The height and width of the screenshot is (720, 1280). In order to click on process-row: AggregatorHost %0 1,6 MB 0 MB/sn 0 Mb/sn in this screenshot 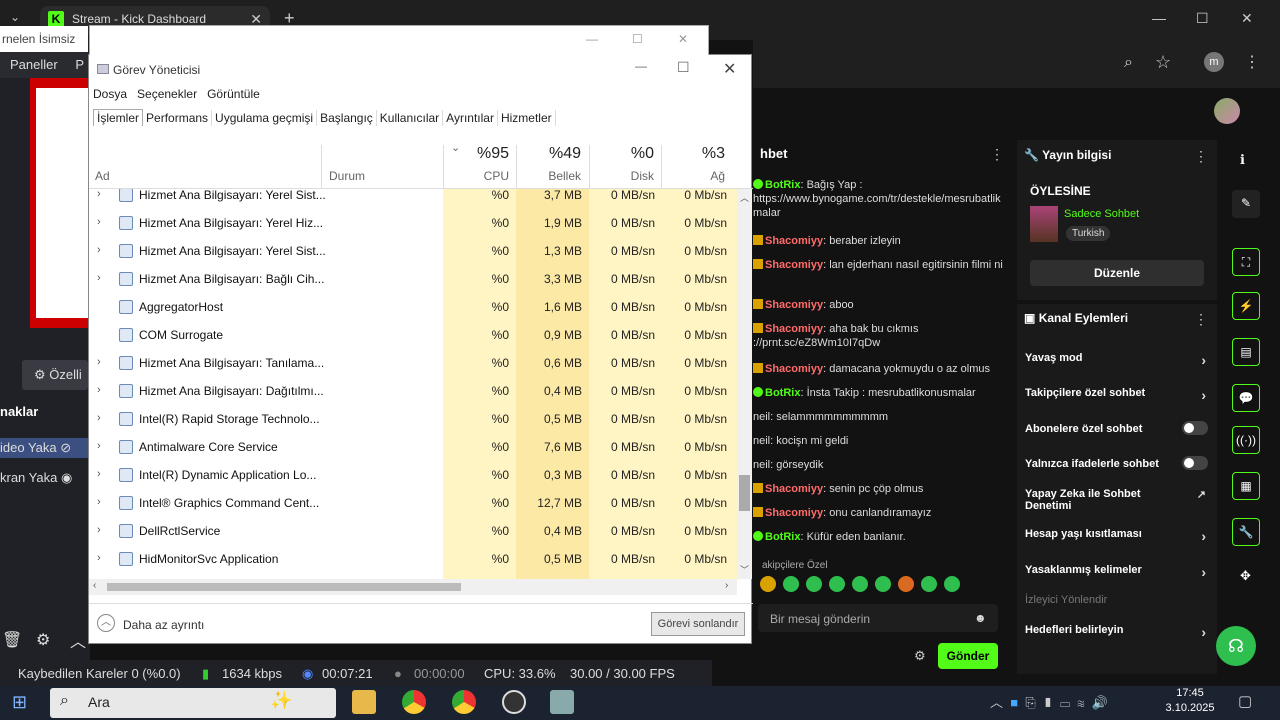, I will do `click(413, 307)`.